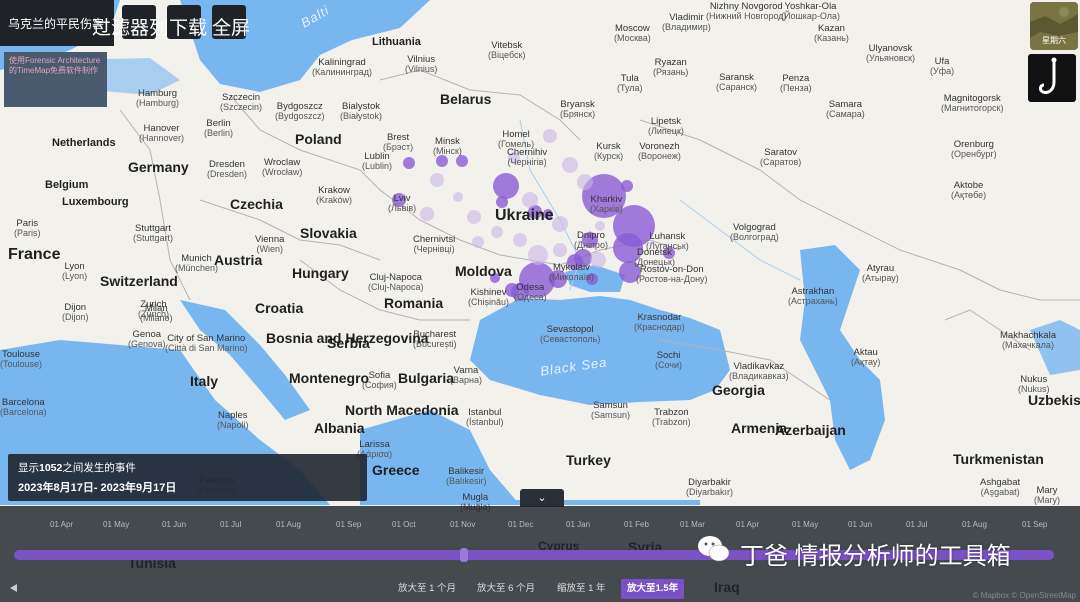  I want to click on city-label: Yoshkar-Ola (Йошкар-Ола), so click(810, 11).